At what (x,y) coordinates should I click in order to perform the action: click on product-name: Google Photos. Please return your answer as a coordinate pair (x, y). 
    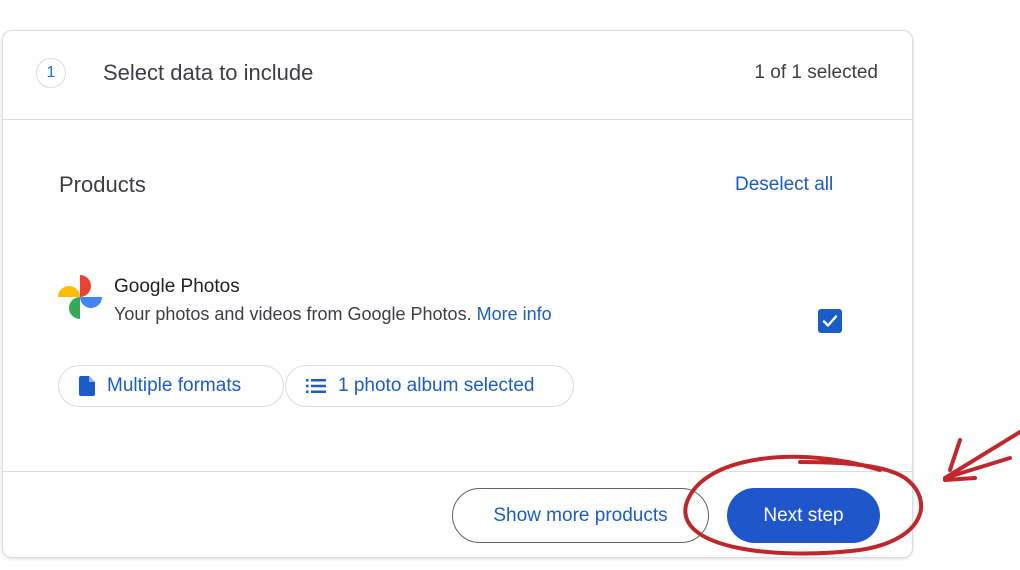
    Looking at the image, I should click on (177, 286).